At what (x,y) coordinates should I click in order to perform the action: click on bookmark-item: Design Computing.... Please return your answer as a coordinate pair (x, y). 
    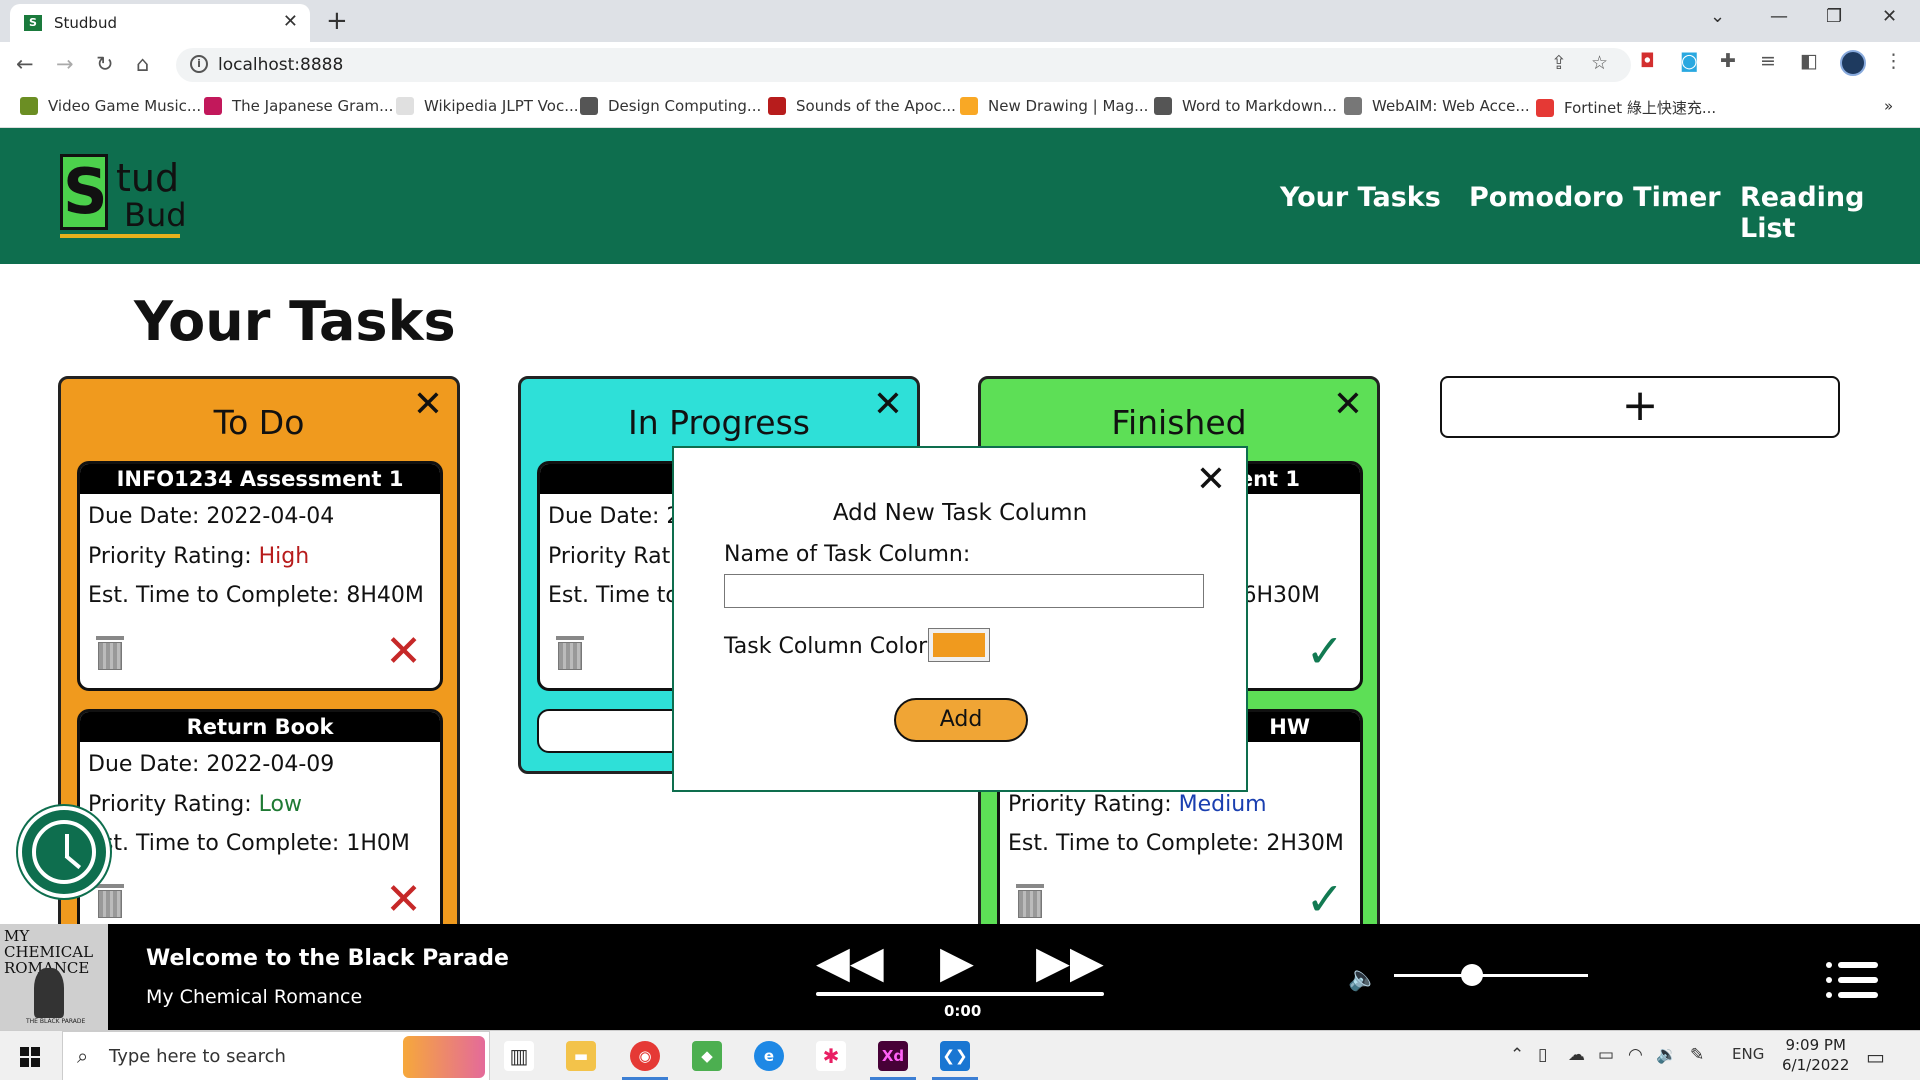
    Looking at the image, I should click on (670, 106).